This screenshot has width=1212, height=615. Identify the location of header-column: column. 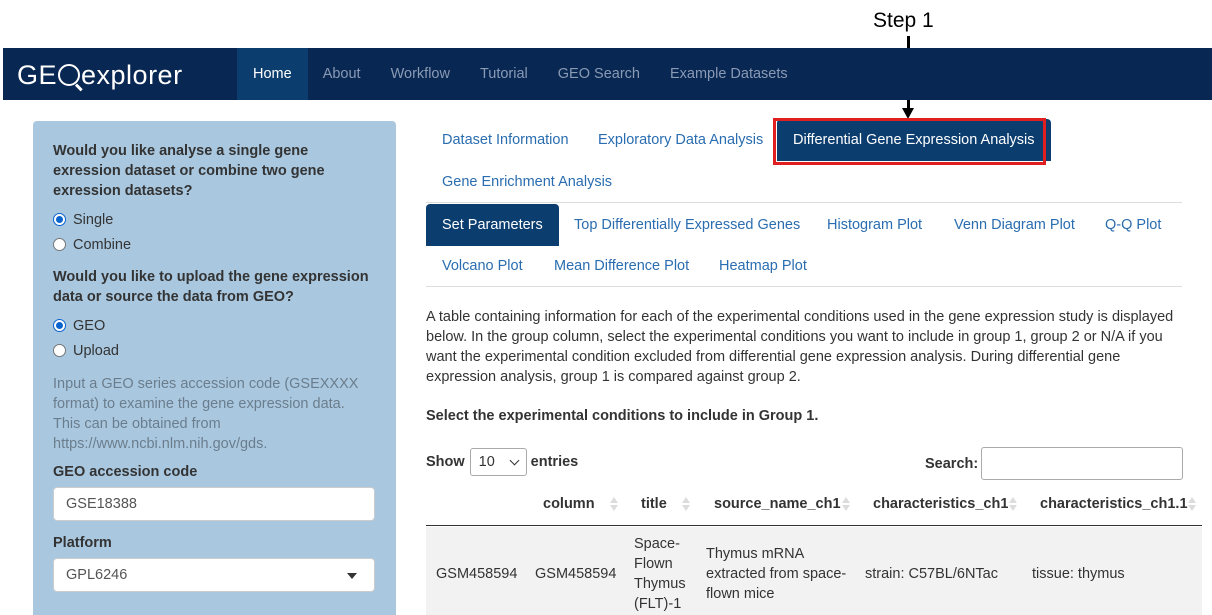
(569, 504).